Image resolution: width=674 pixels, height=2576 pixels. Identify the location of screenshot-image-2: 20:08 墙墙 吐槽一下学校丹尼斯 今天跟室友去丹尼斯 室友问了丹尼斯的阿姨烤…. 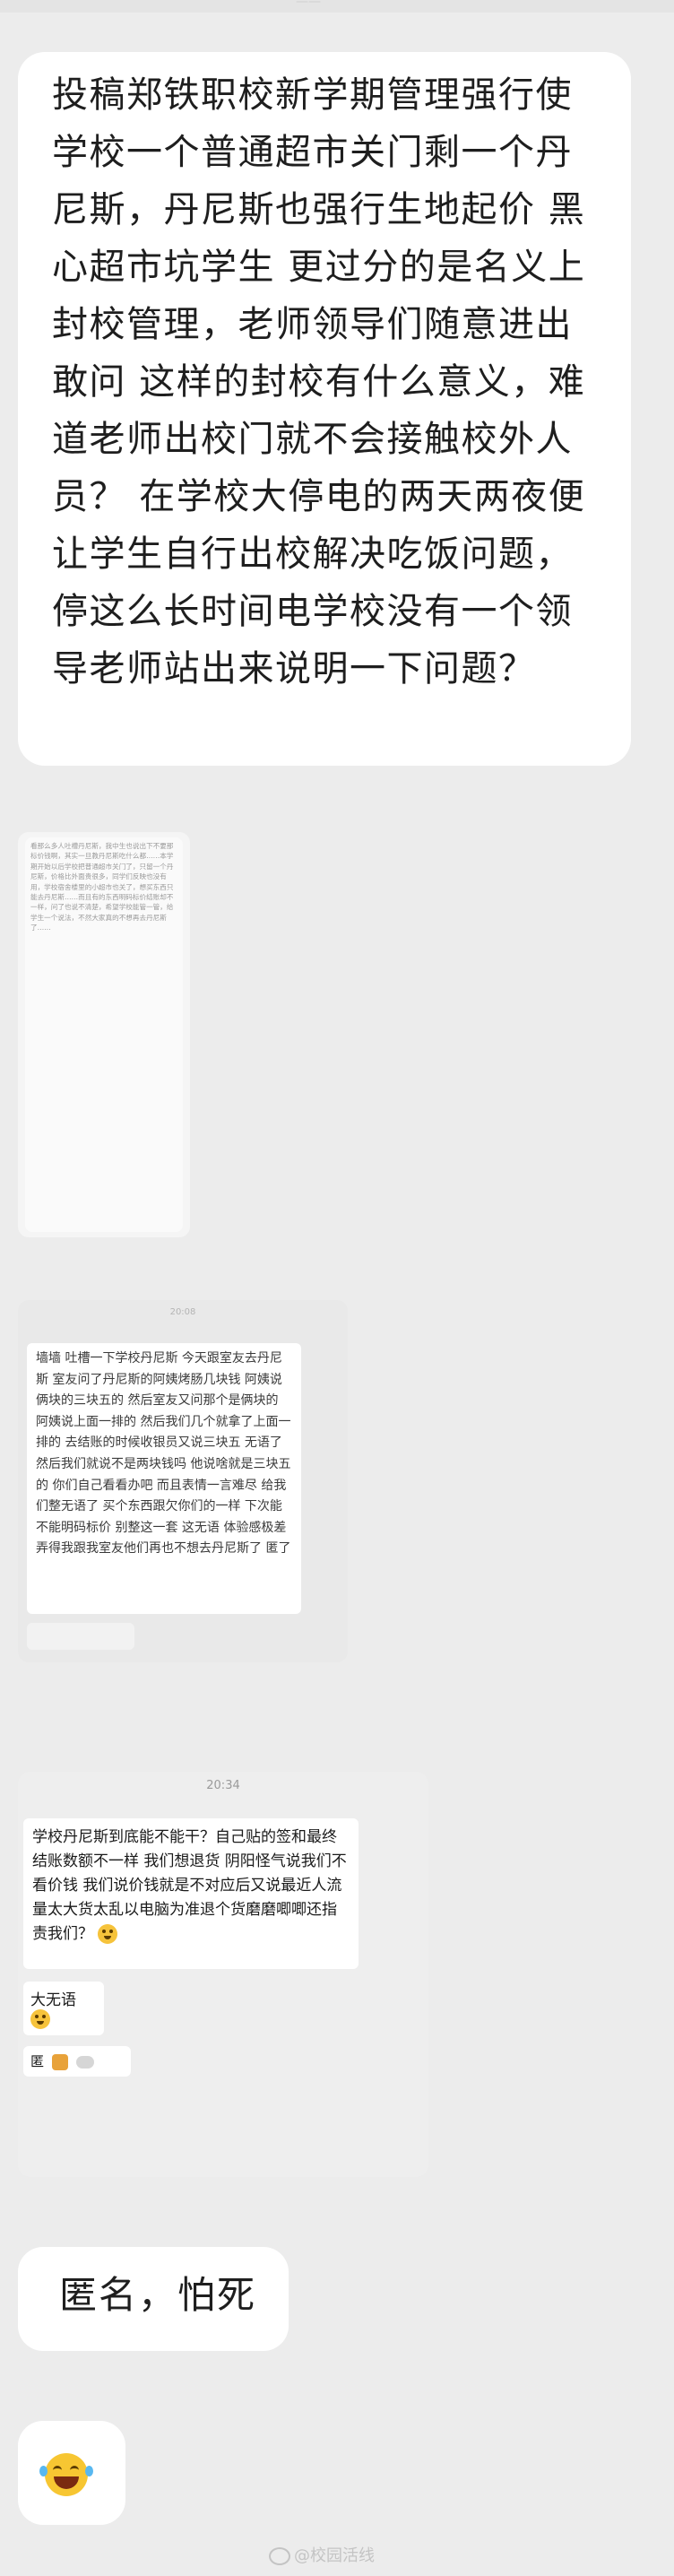
(183, 1481).